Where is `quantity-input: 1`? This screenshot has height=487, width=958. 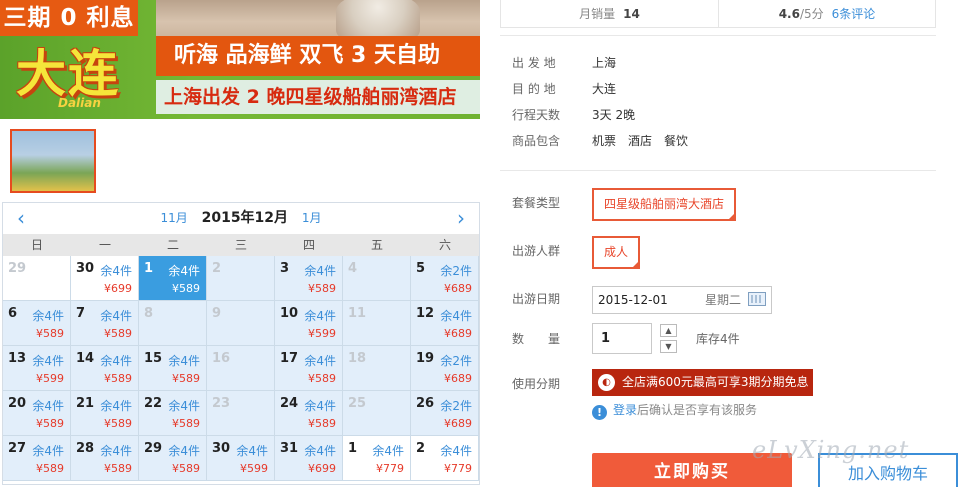 quantity-input: 1 is located at coordinates (622, 338).